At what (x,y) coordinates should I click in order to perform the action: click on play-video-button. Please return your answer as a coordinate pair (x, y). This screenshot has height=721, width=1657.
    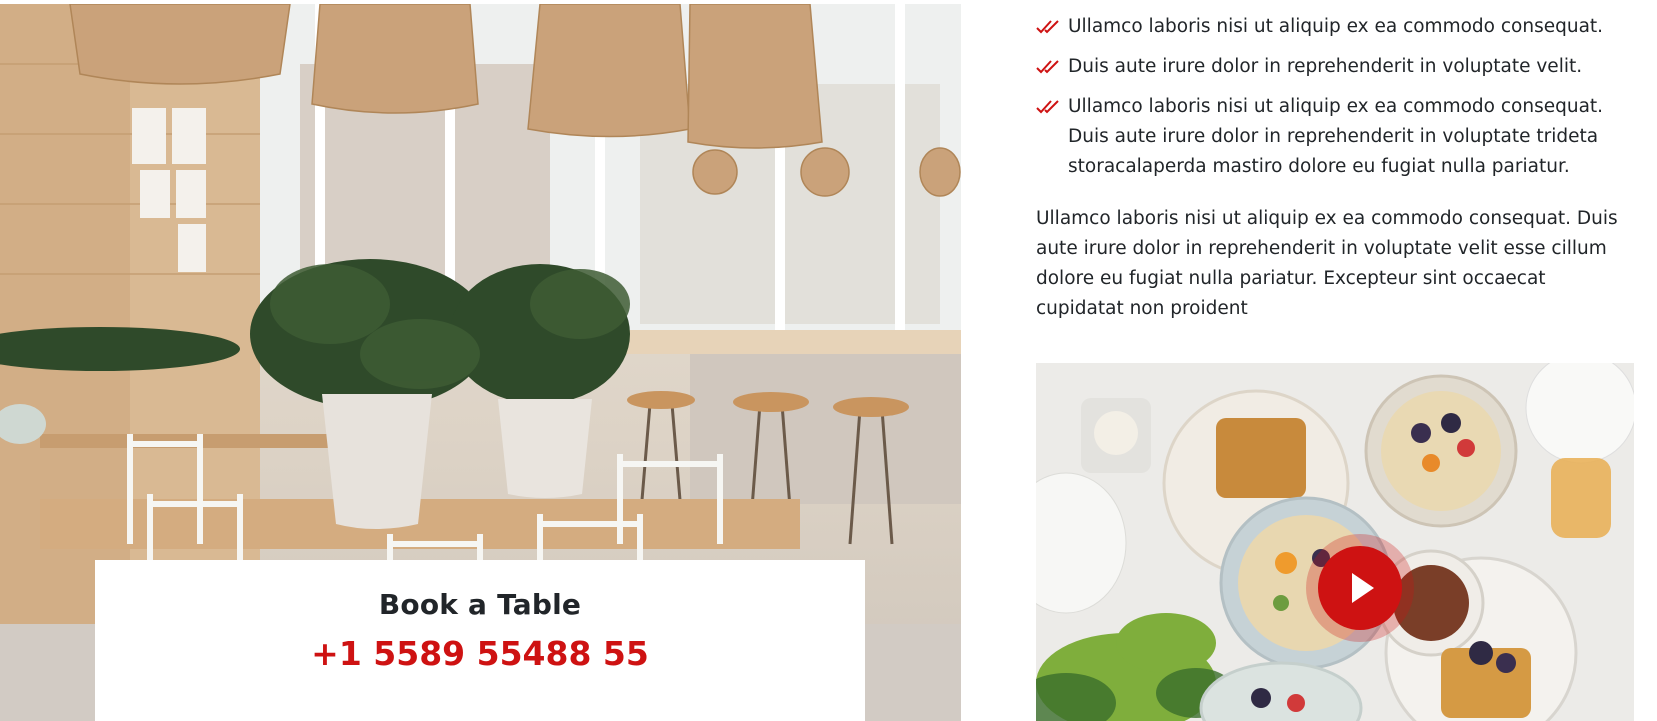
    Looking at the image, I should click on (1360, 588).